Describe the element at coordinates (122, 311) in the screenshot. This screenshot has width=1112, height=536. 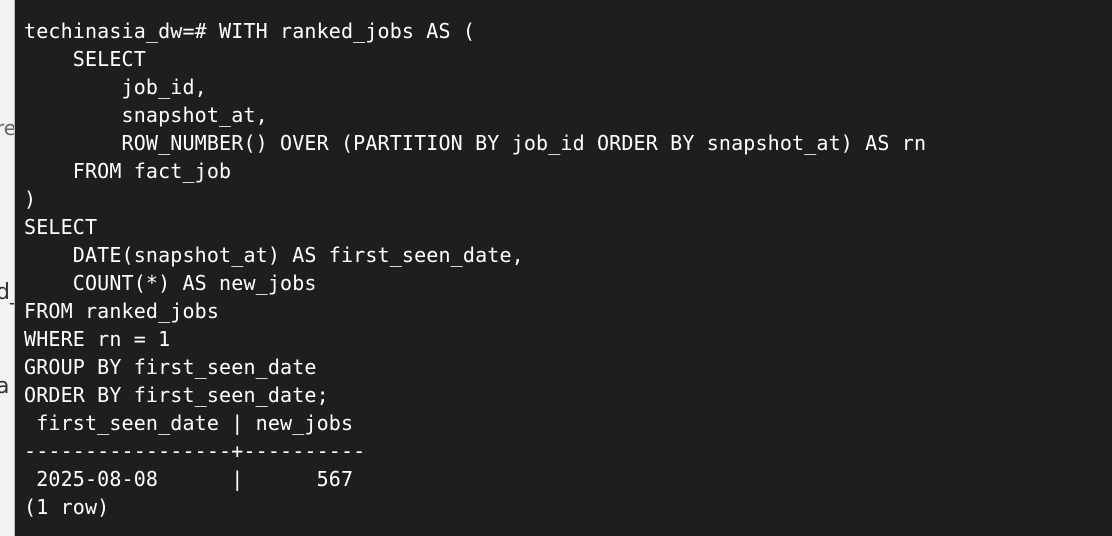
I see `sql-line: FROM ranked_jobs` at that location.